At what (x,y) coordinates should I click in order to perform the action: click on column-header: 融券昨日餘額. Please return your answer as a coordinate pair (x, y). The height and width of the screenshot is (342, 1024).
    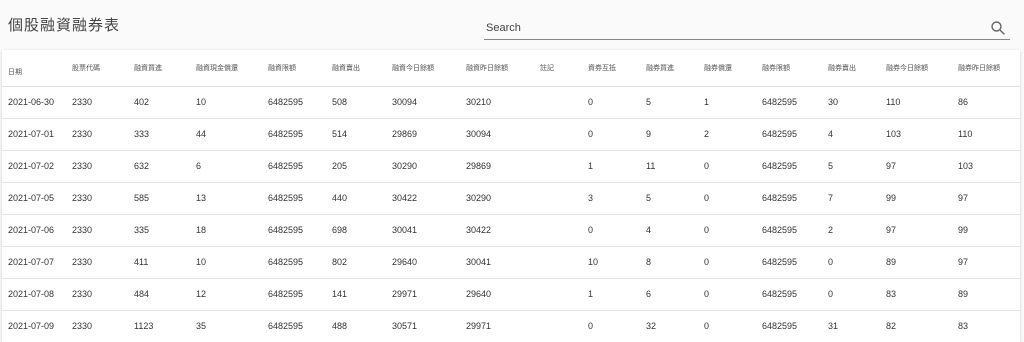
    Looking at the image, I should click on (986, 68).